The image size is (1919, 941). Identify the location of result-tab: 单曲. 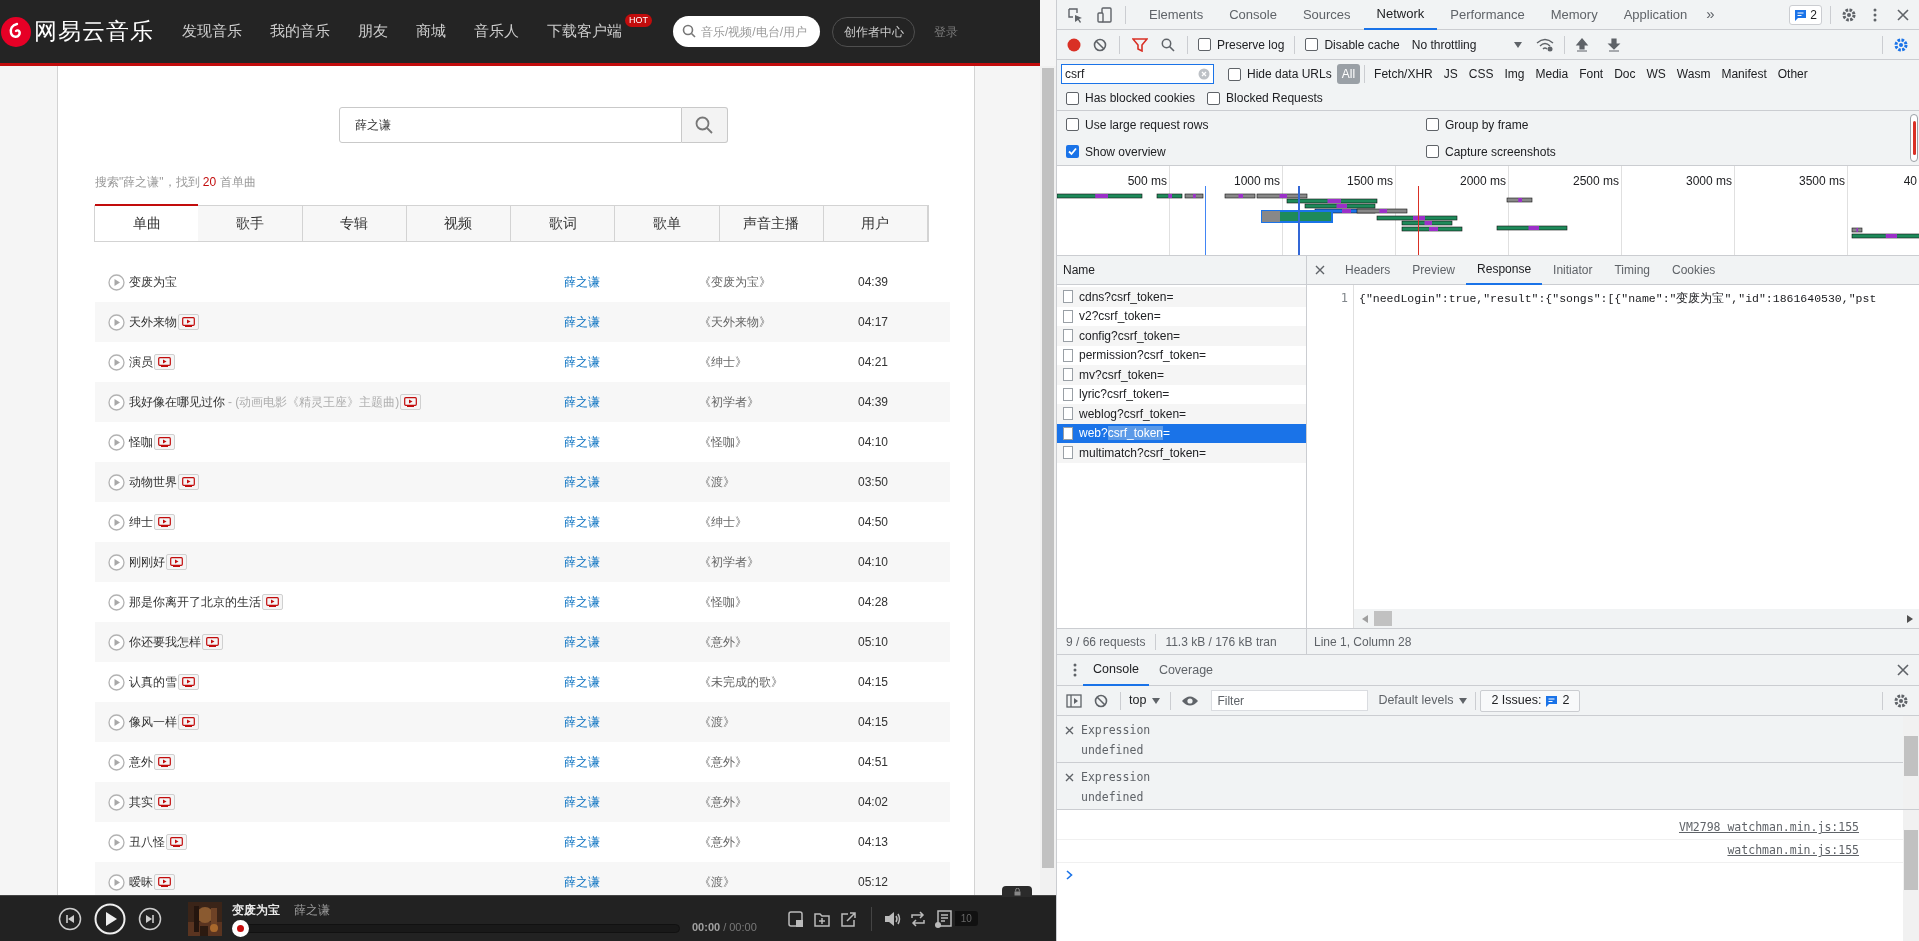
(147, 222).